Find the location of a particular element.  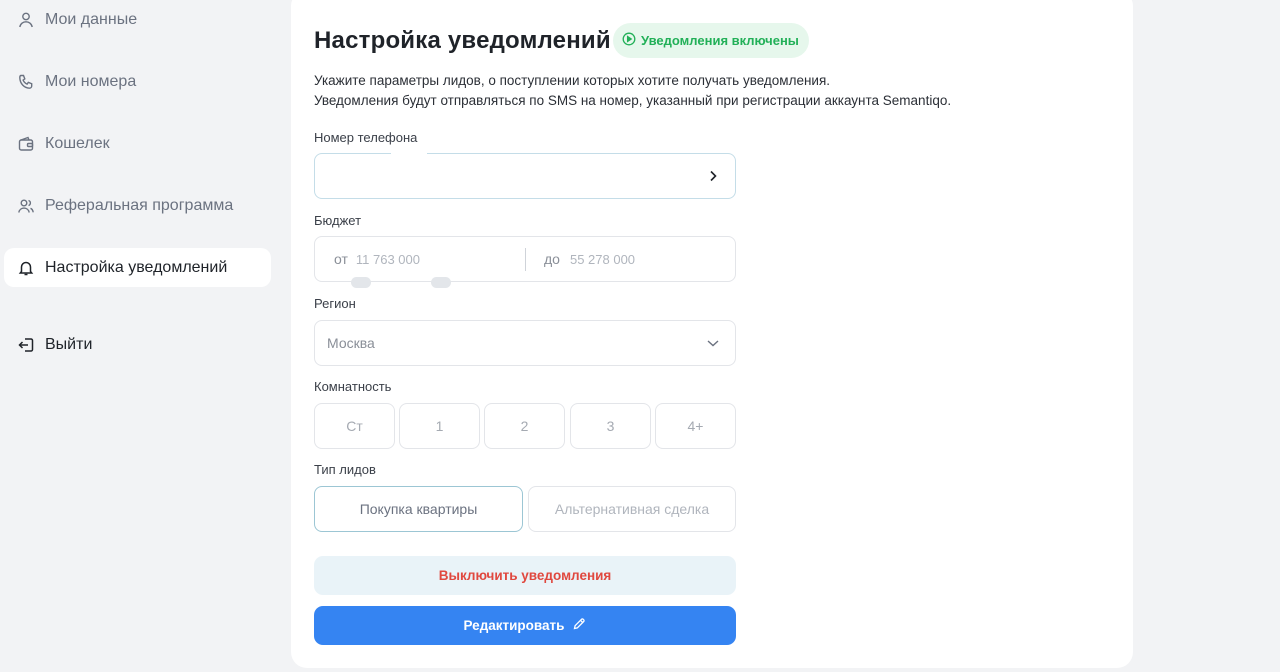

budget-to-prefix: до is located at coordinates (552, 259).